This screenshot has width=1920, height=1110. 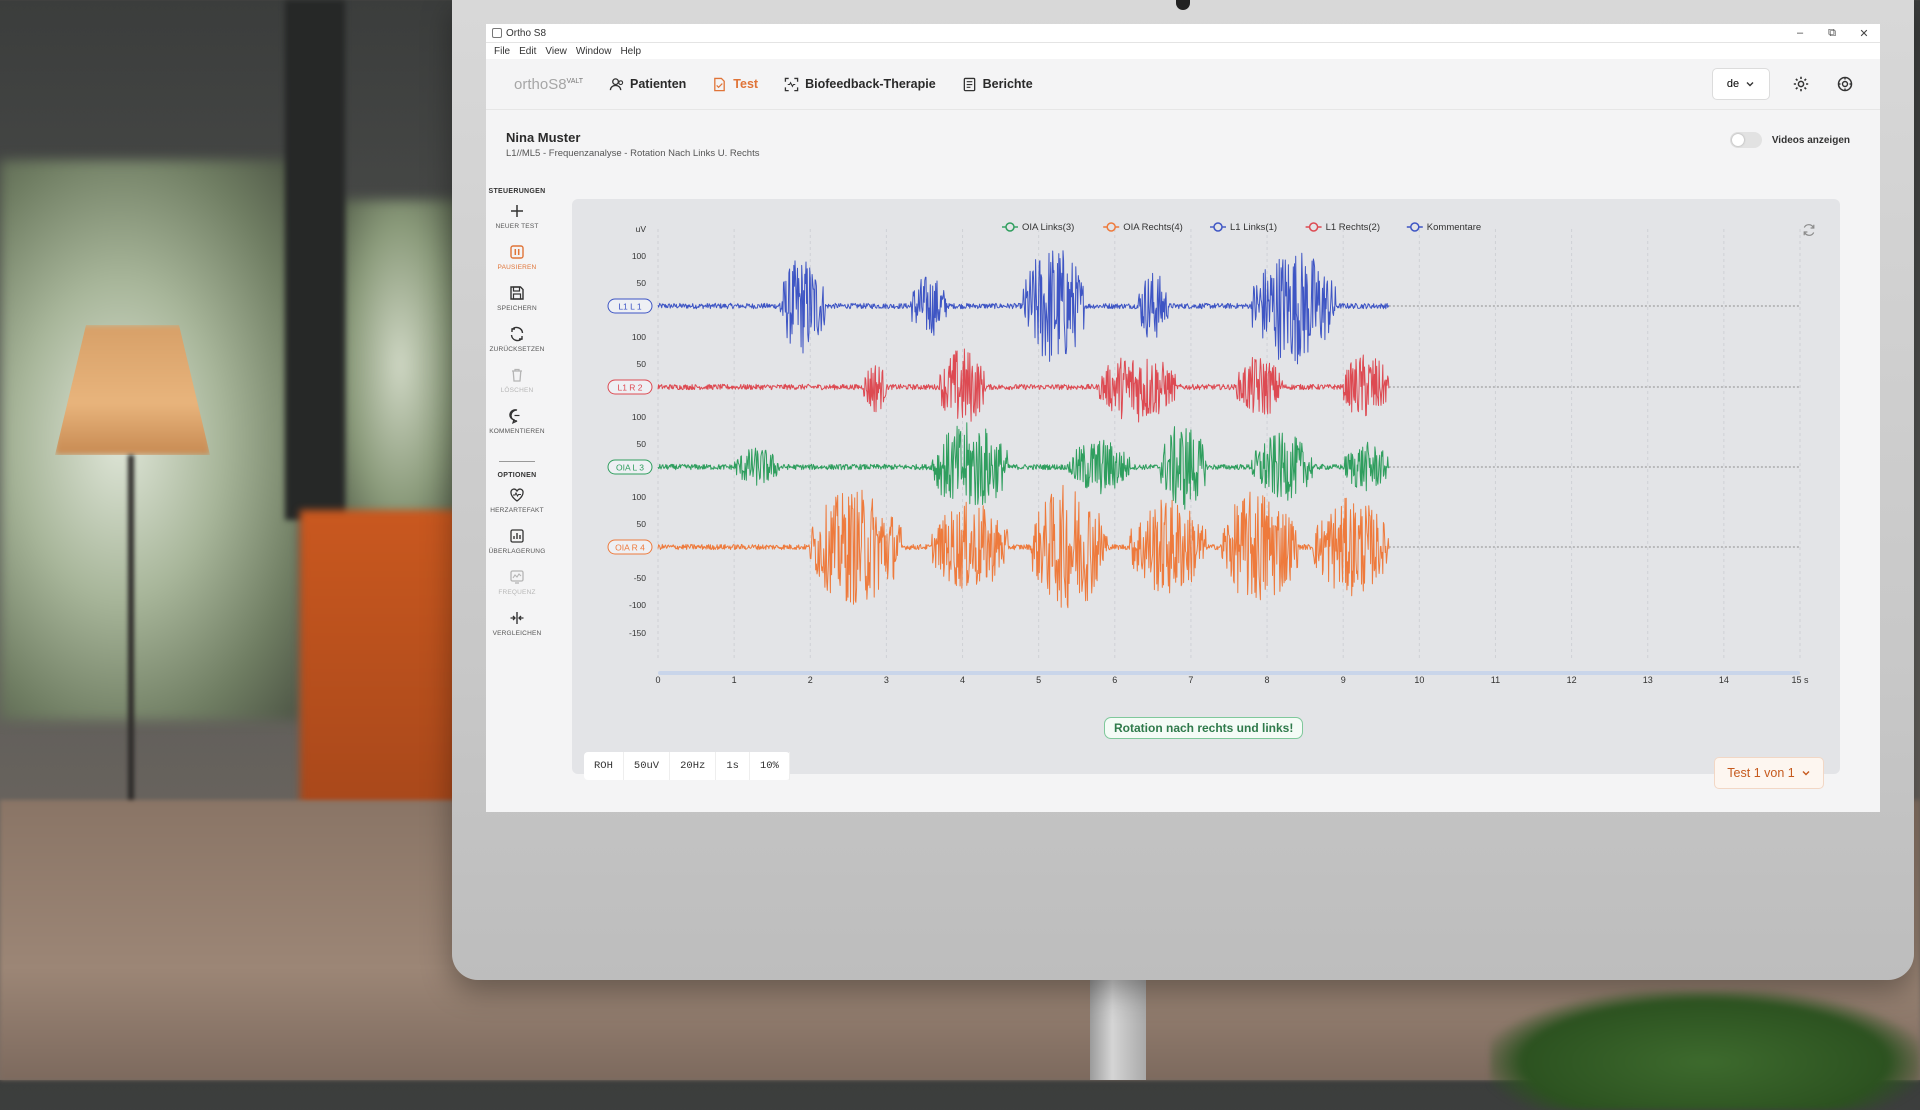 I want to click on x-tick-label: 6, so click(x=1114, y=680).